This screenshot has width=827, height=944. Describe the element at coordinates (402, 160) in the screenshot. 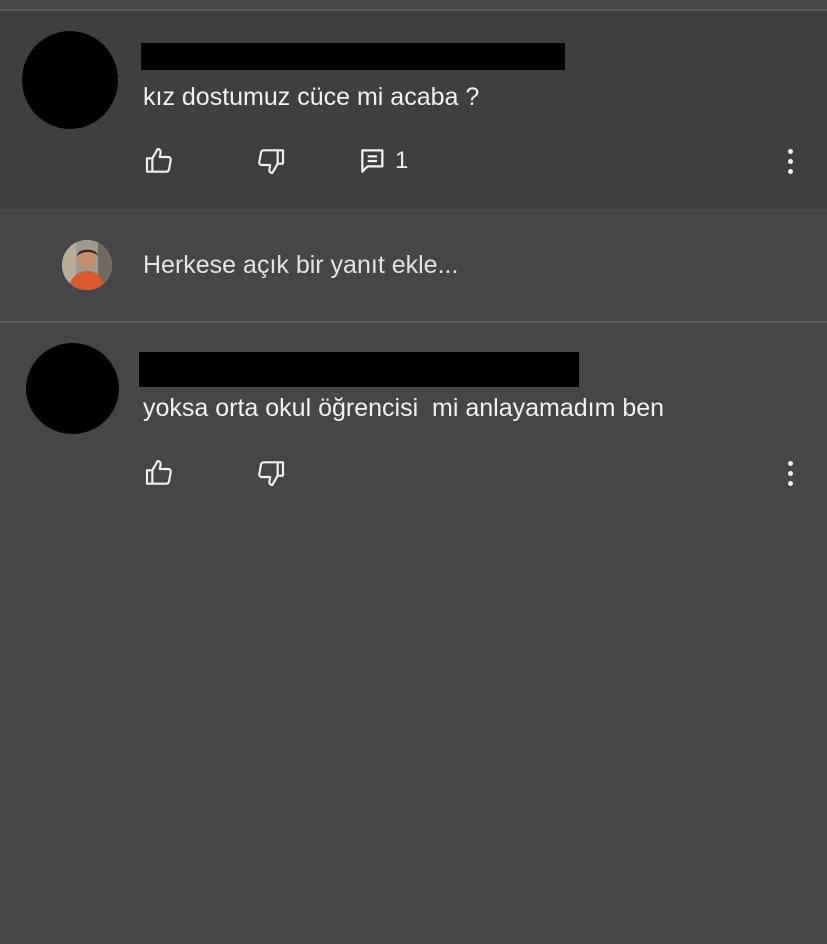

I see `reply-count: 1` at that location.